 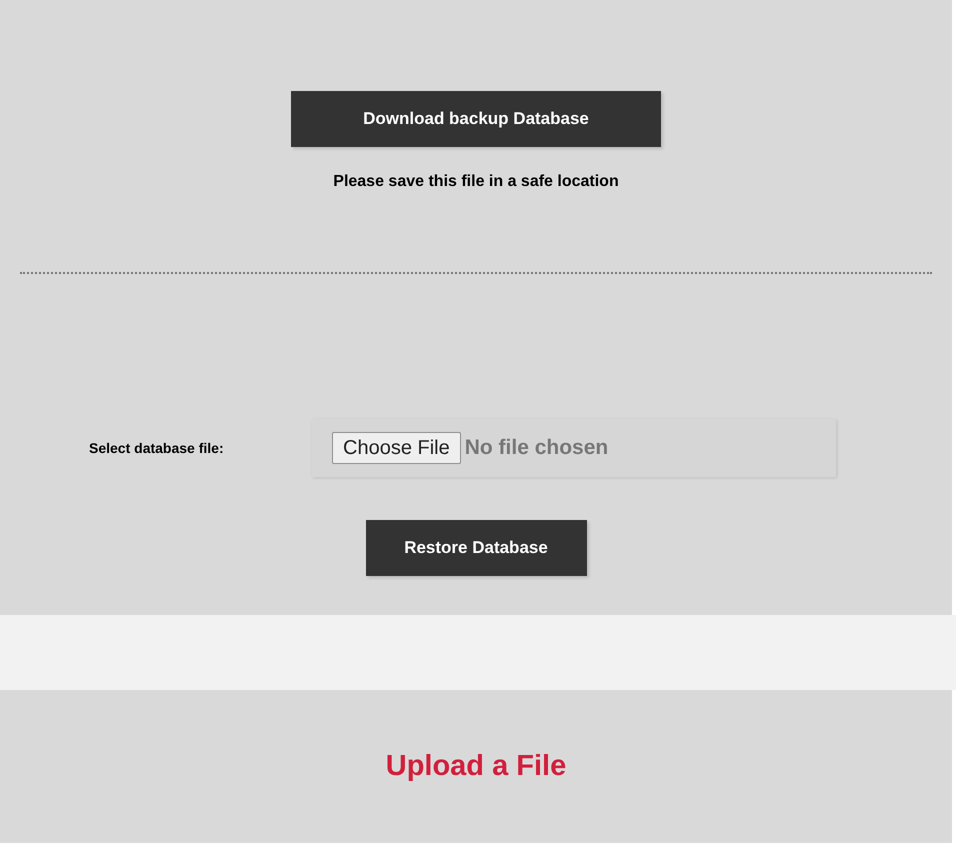 What do you see at coordinates (396, 448) in the screenshot?
I see `choose-file-button: Choose File` at bounding box center [396, 448].